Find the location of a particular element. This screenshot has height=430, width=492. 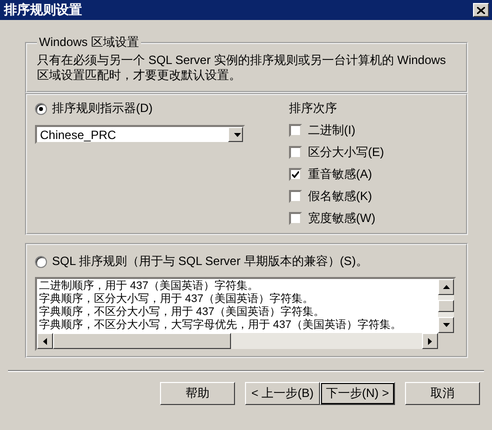

checkbox-label: 假名敏感(K) is located at coordinates (340, 196).